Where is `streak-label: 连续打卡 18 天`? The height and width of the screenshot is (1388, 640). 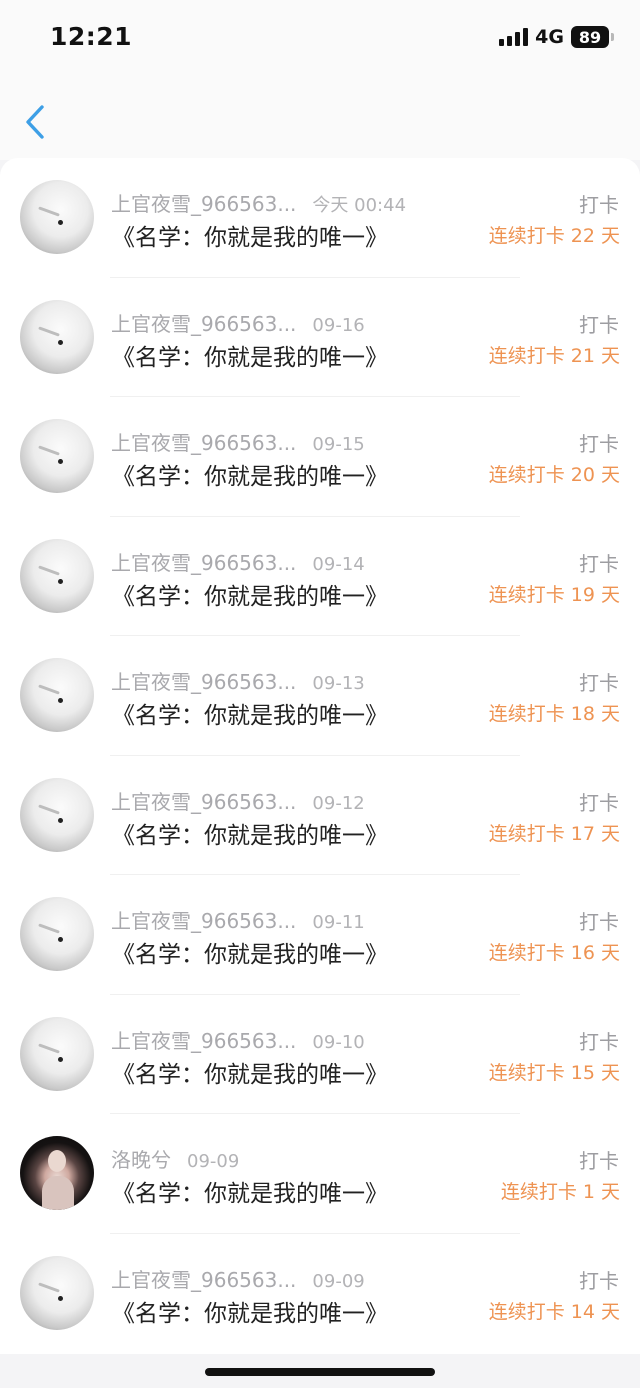 streak-label: 连续打卡 18 天 is located at coordinates (554, 714).